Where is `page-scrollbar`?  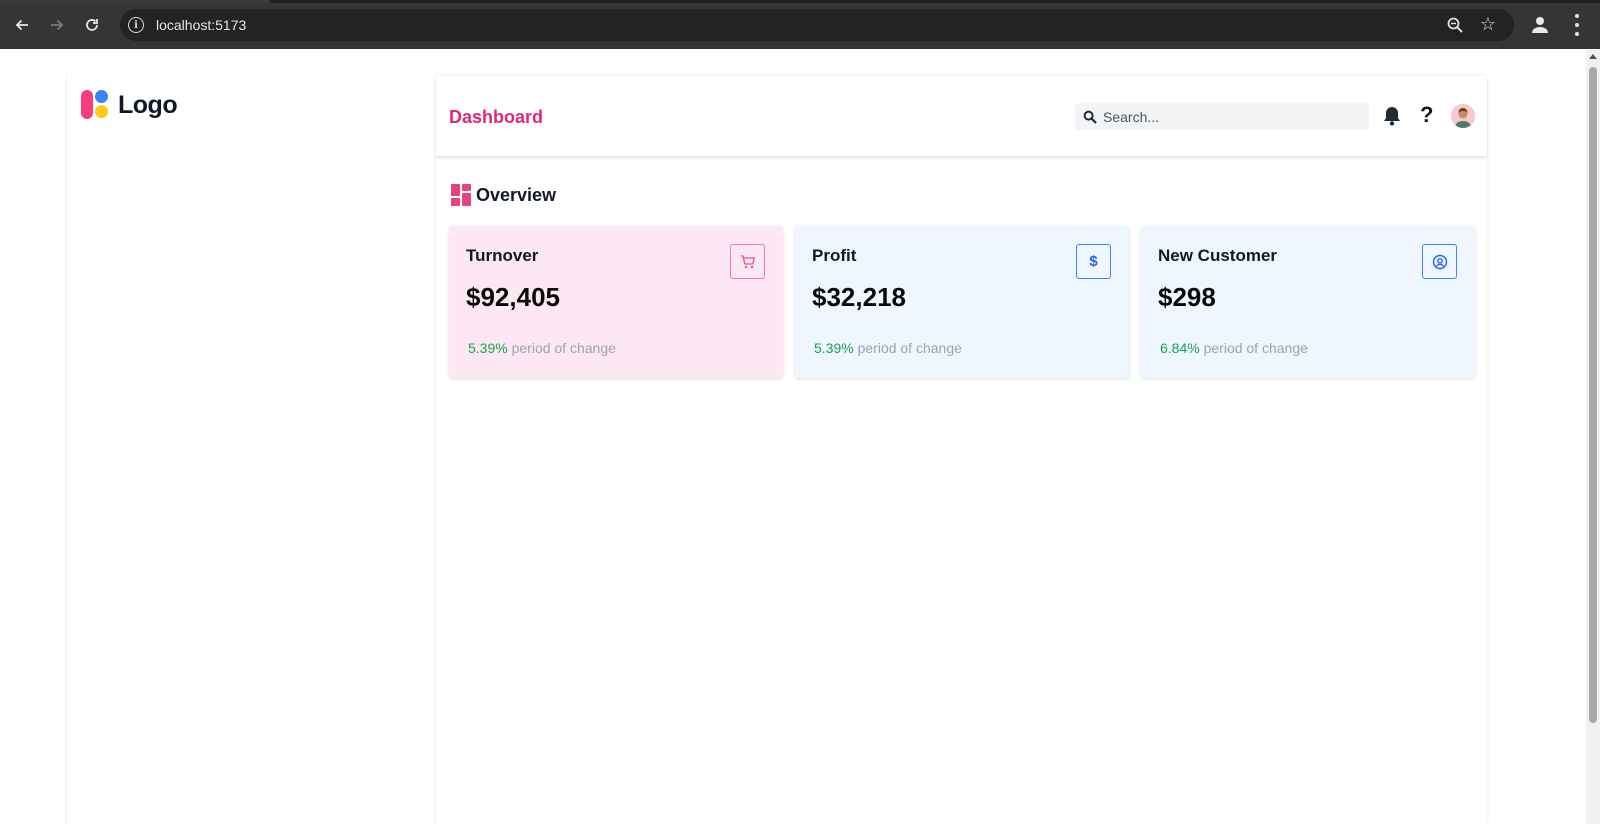 page-scrollbar is located at coordinates (1593, 436).